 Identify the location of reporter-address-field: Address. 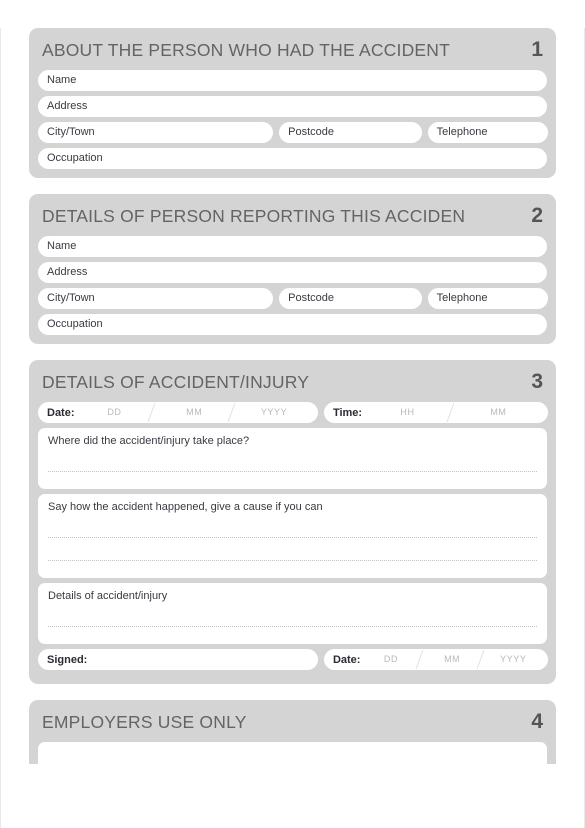
(292, 272).